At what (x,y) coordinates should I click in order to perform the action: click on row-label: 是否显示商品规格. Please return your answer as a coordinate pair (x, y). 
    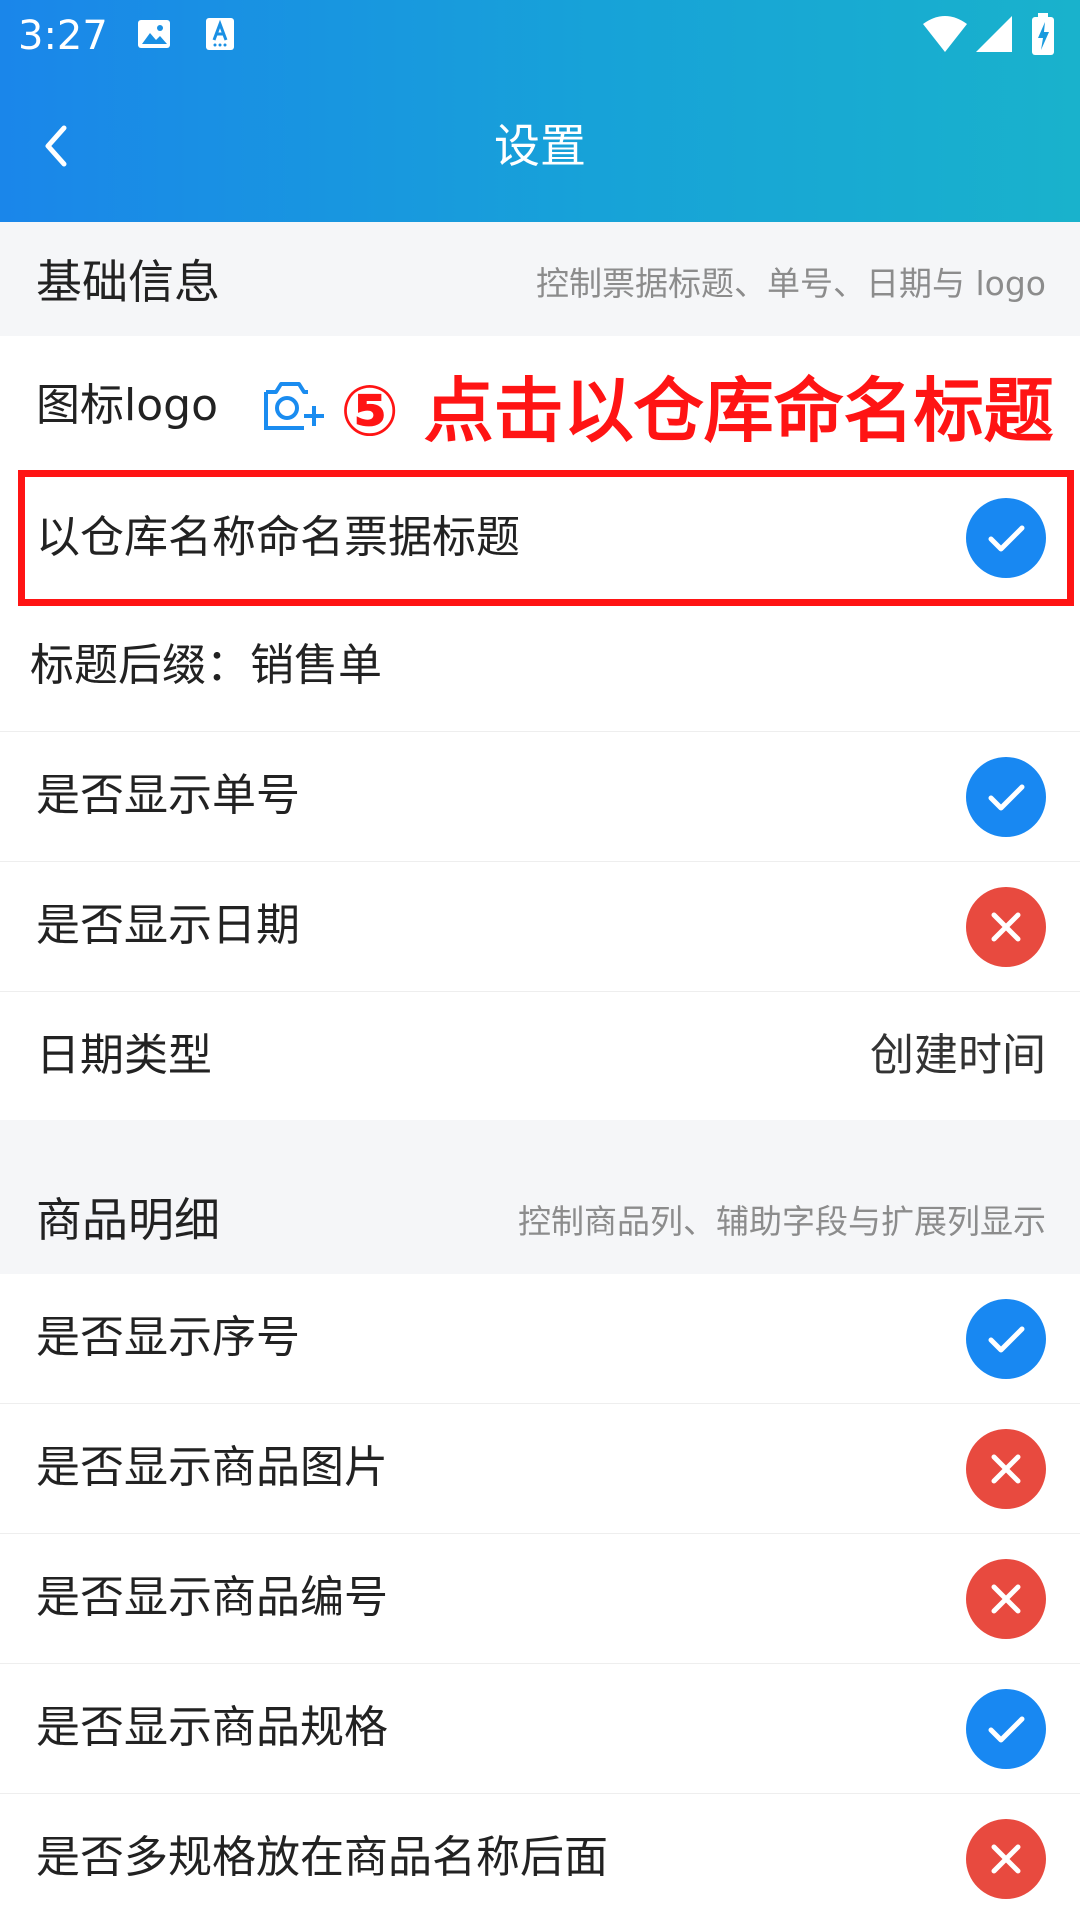
    Looking at the image, I should click on (212, 1727).